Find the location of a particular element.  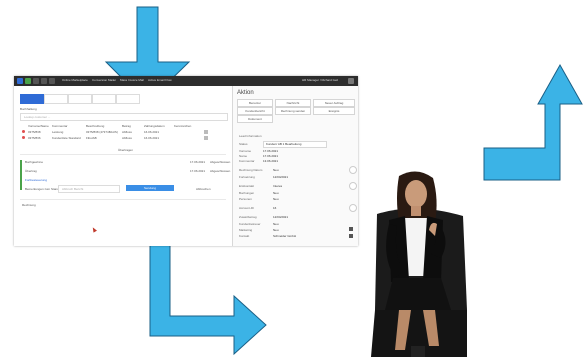

status-indicator is located at coordinates (21, 175).